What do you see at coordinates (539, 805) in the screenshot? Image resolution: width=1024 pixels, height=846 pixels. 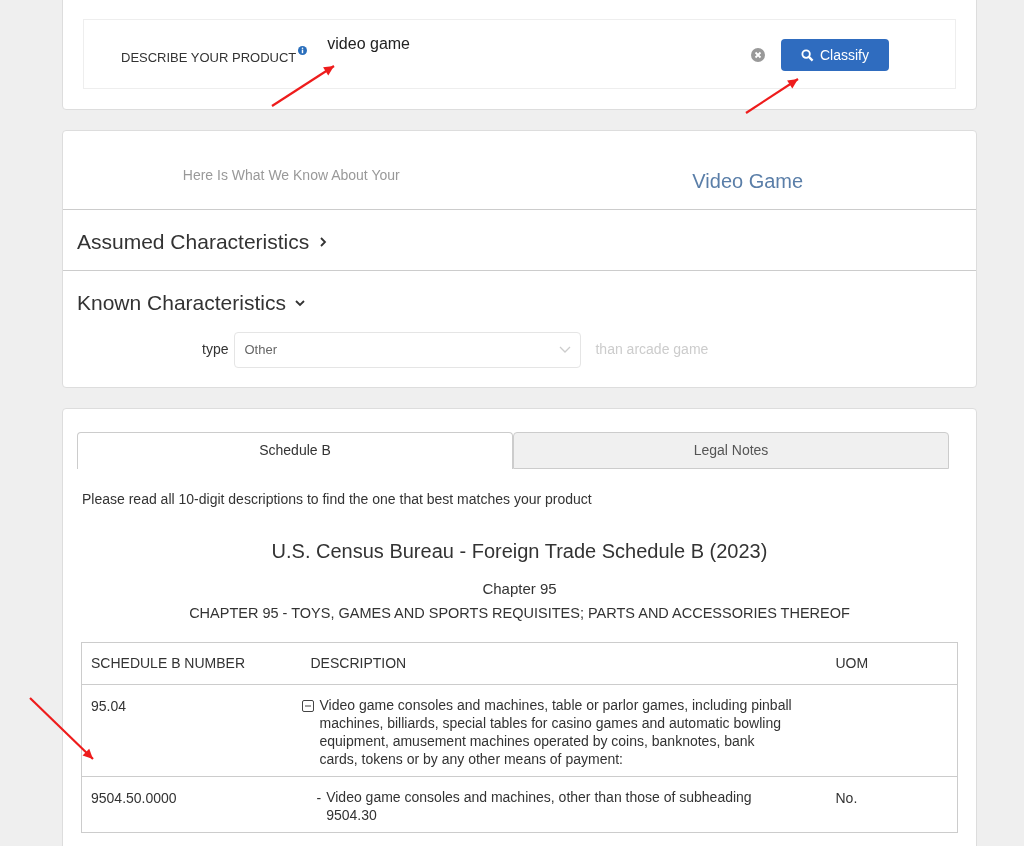 I see `description-text: Video game consoles and machines, other than those of subheading 9504.30` at bounding box center [539, 805].